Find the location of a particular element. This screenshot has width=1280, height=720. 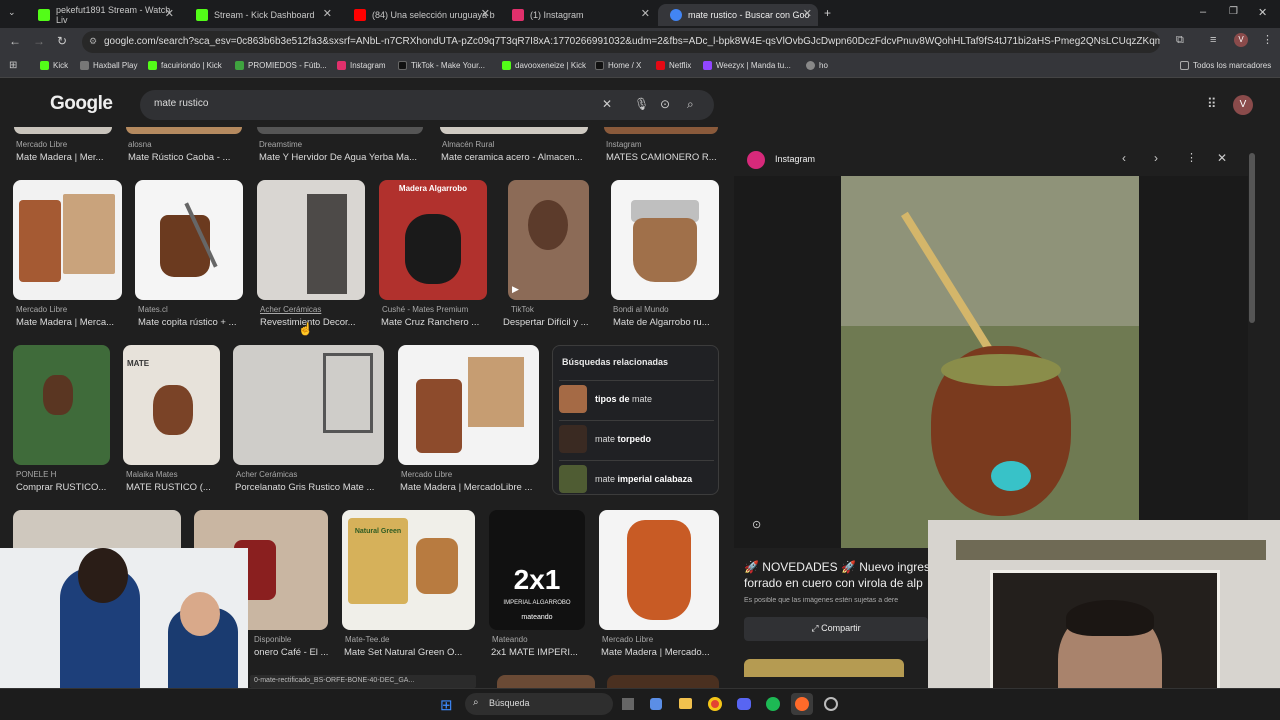

apps-icon: ⊞ is located at coordinates (13, 65).